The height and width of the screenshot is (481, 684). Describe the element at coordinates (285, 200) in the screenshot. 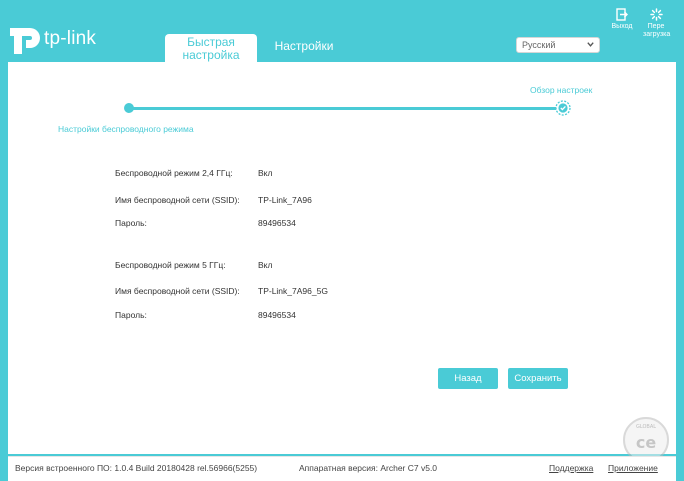

I see `value-ssid-24: TP-Link_7A96` at that location.